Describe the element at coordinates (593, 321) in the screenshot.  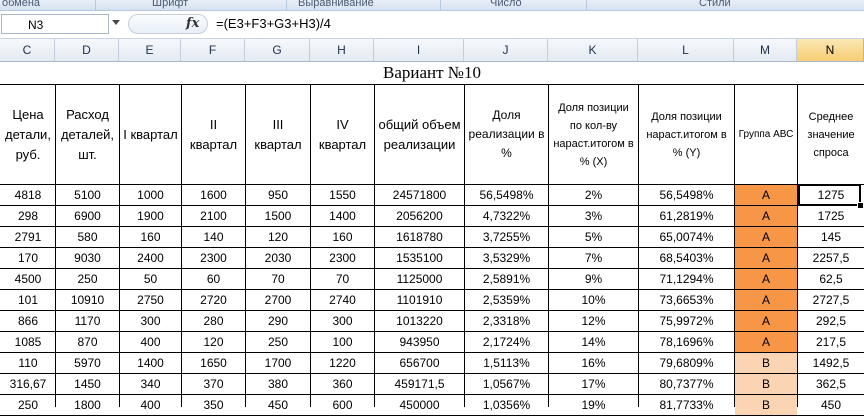
I see `table-cell: 12%` at that location.